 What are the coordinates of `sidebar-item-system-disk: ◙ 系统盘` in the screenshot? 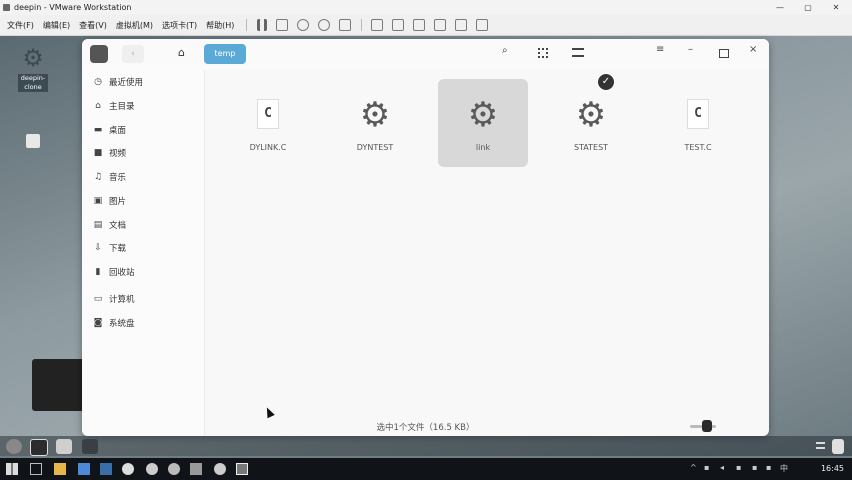 It's located at (114, 323).